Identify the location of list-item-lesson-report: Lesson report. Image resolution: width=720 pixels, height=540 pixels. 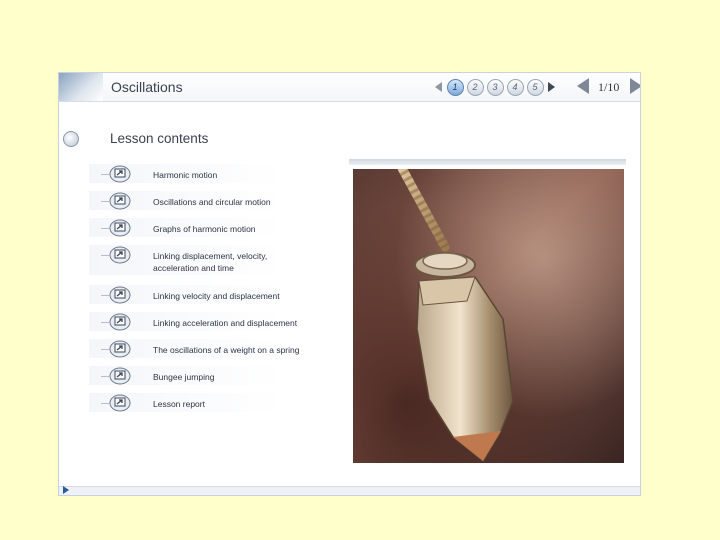
(204, 402).